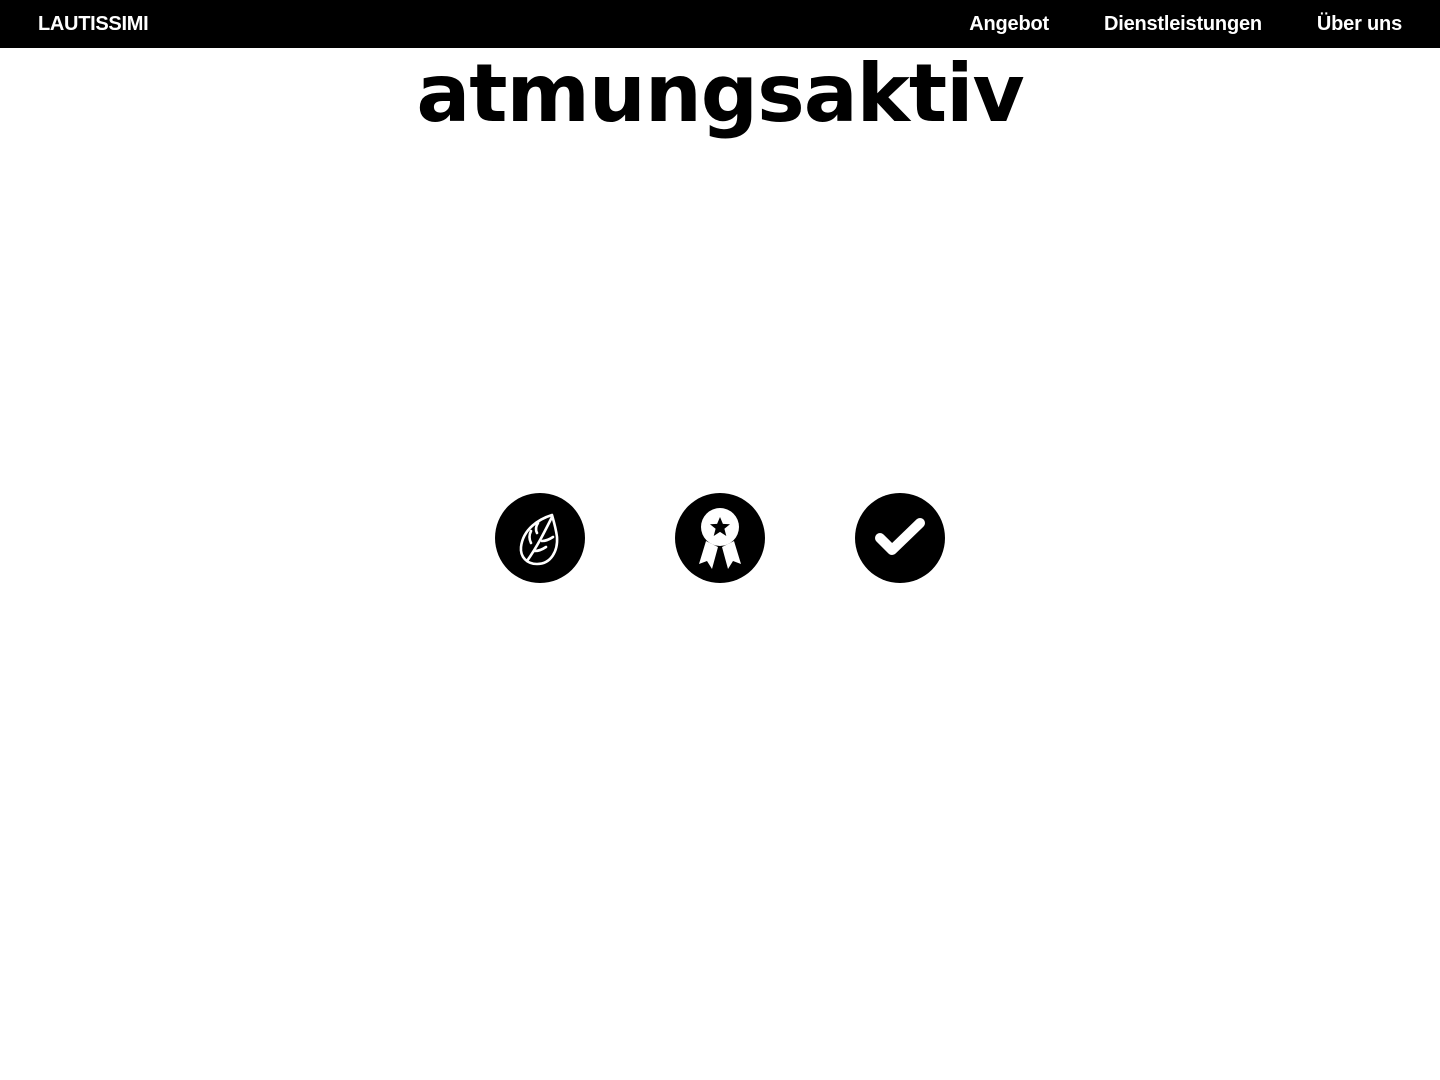 The image size is (1440, 1080). I want to click on feature-leaf, so click(540, 538).